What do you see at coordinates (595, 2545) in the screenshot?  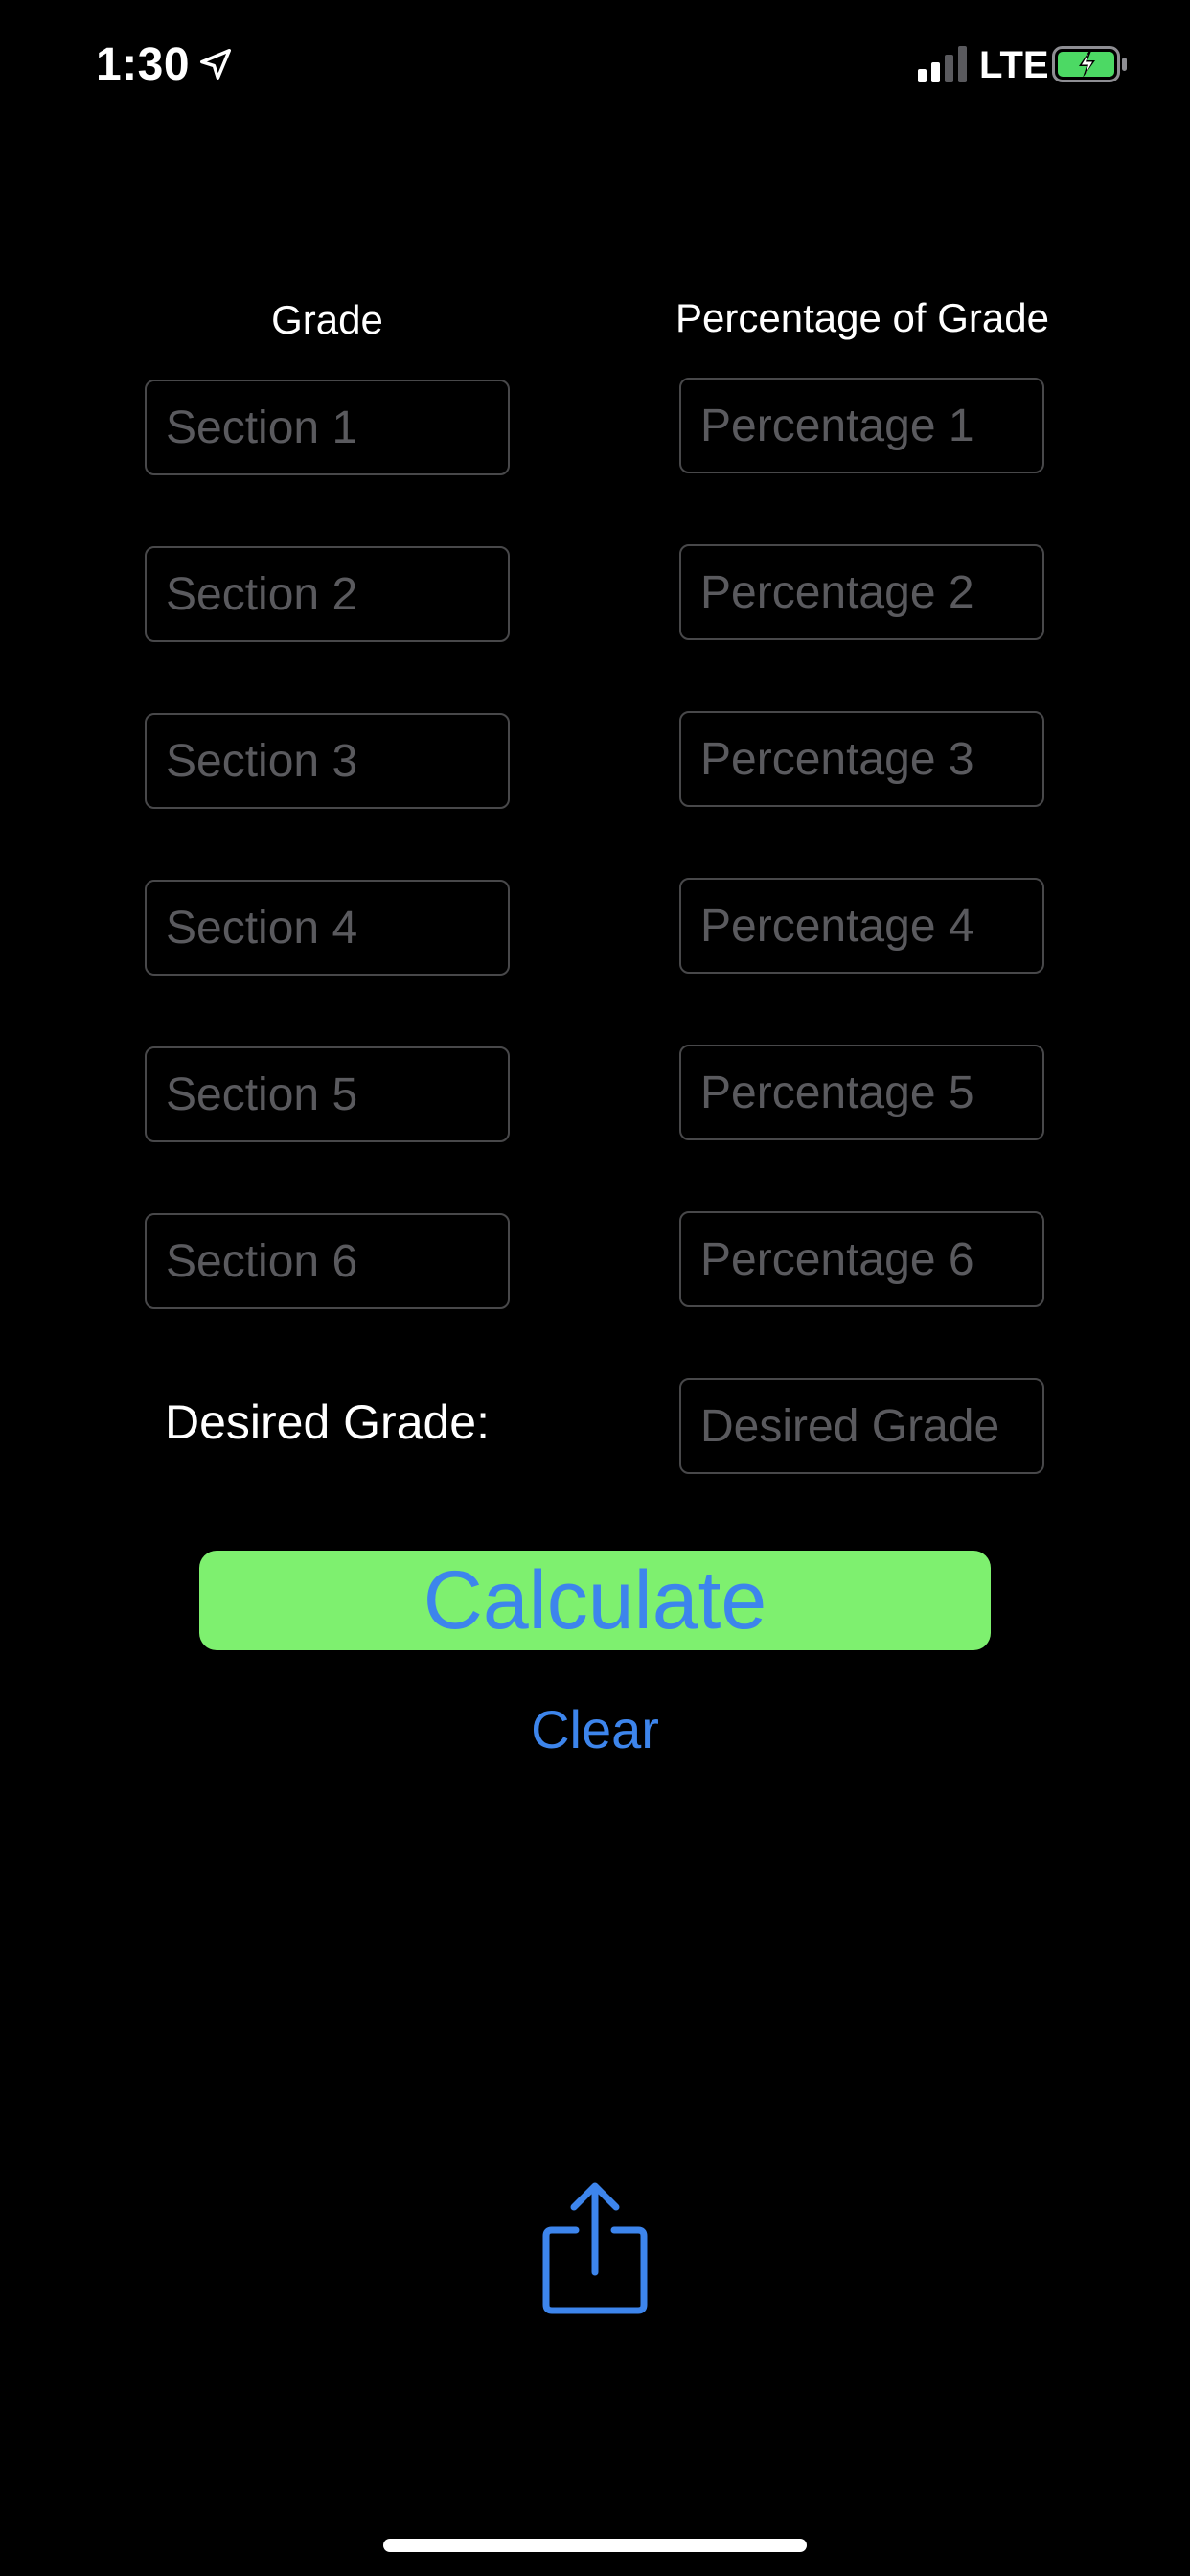 I see `home-indicator` at bounding box center [595, 2545].